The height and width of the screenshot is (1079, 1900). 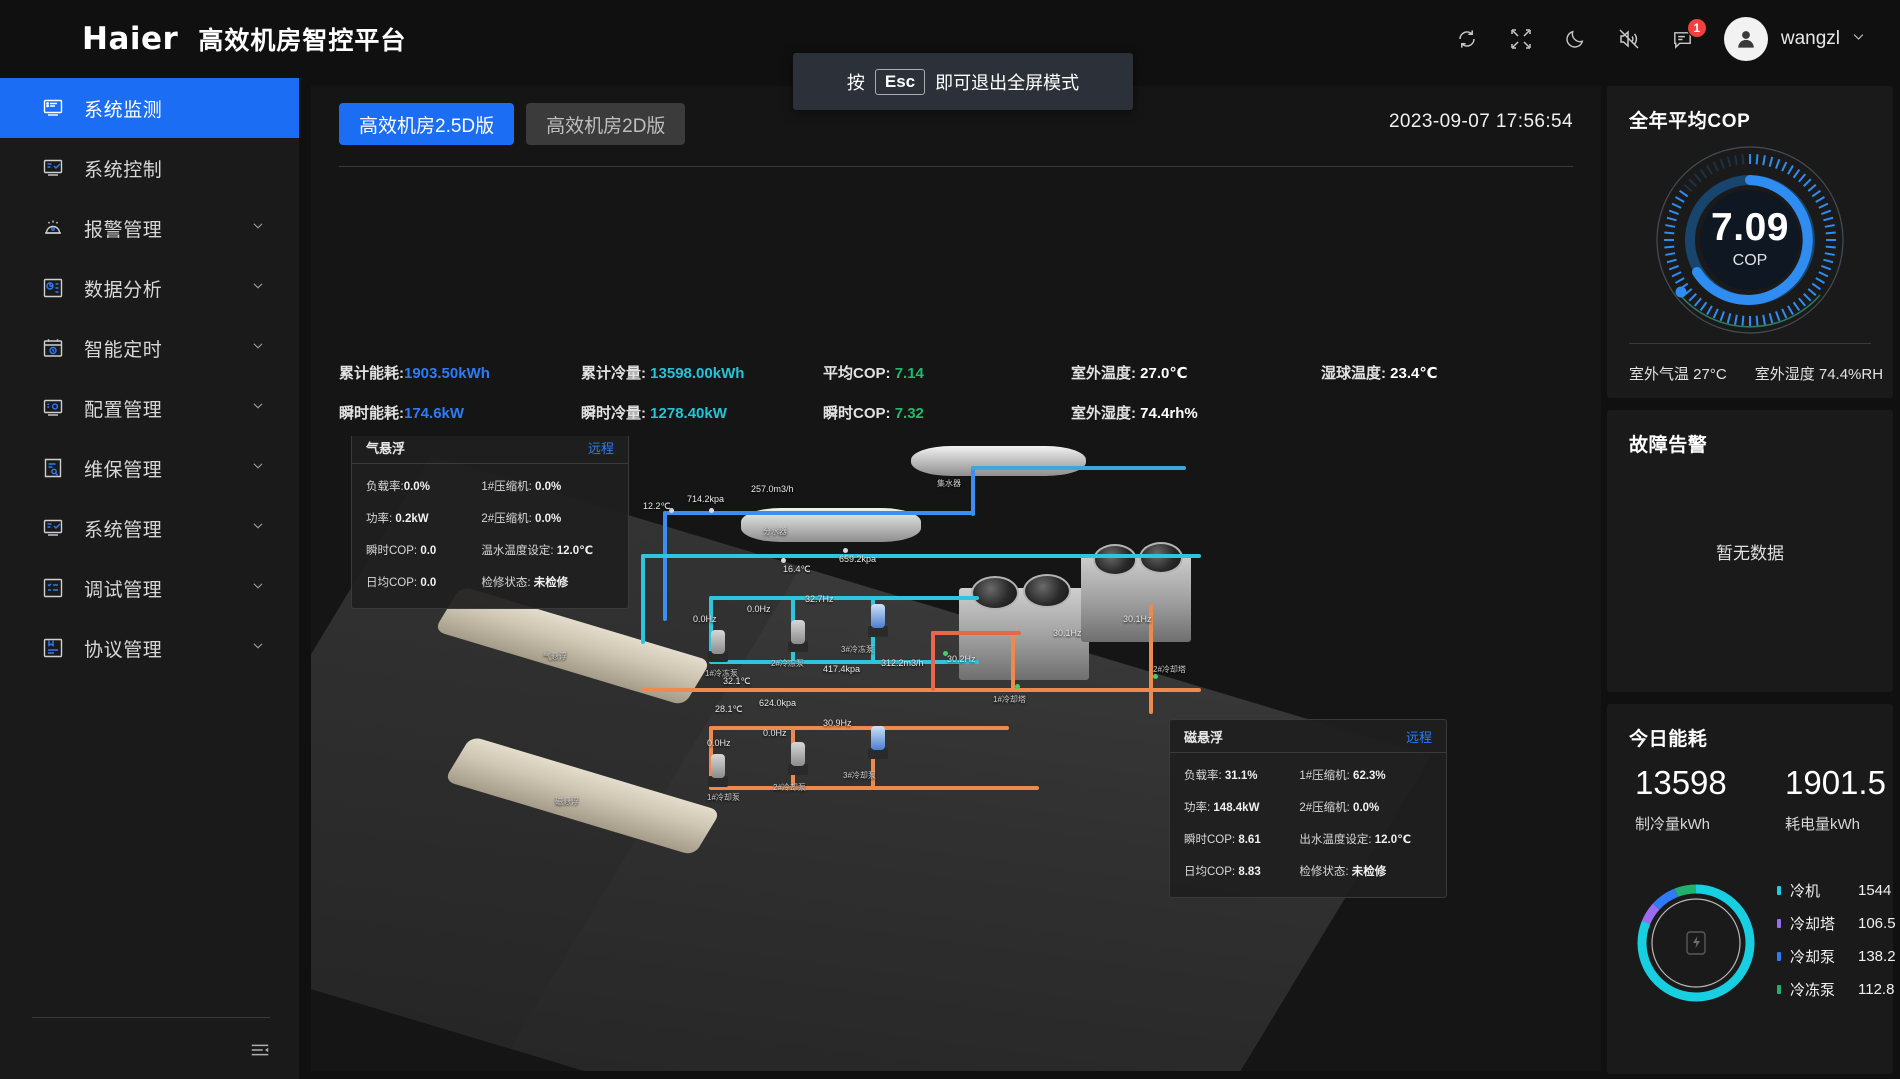 I want to click on info-row: 1#压缩机: 0.0%, so click(x=547, y=487).